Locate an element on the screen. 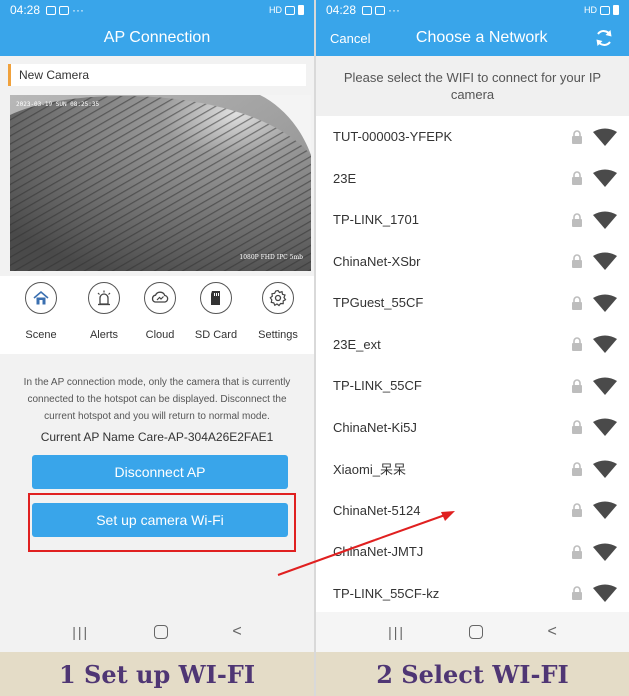  page-title: AP Connection is located at coordinates (157, 37).